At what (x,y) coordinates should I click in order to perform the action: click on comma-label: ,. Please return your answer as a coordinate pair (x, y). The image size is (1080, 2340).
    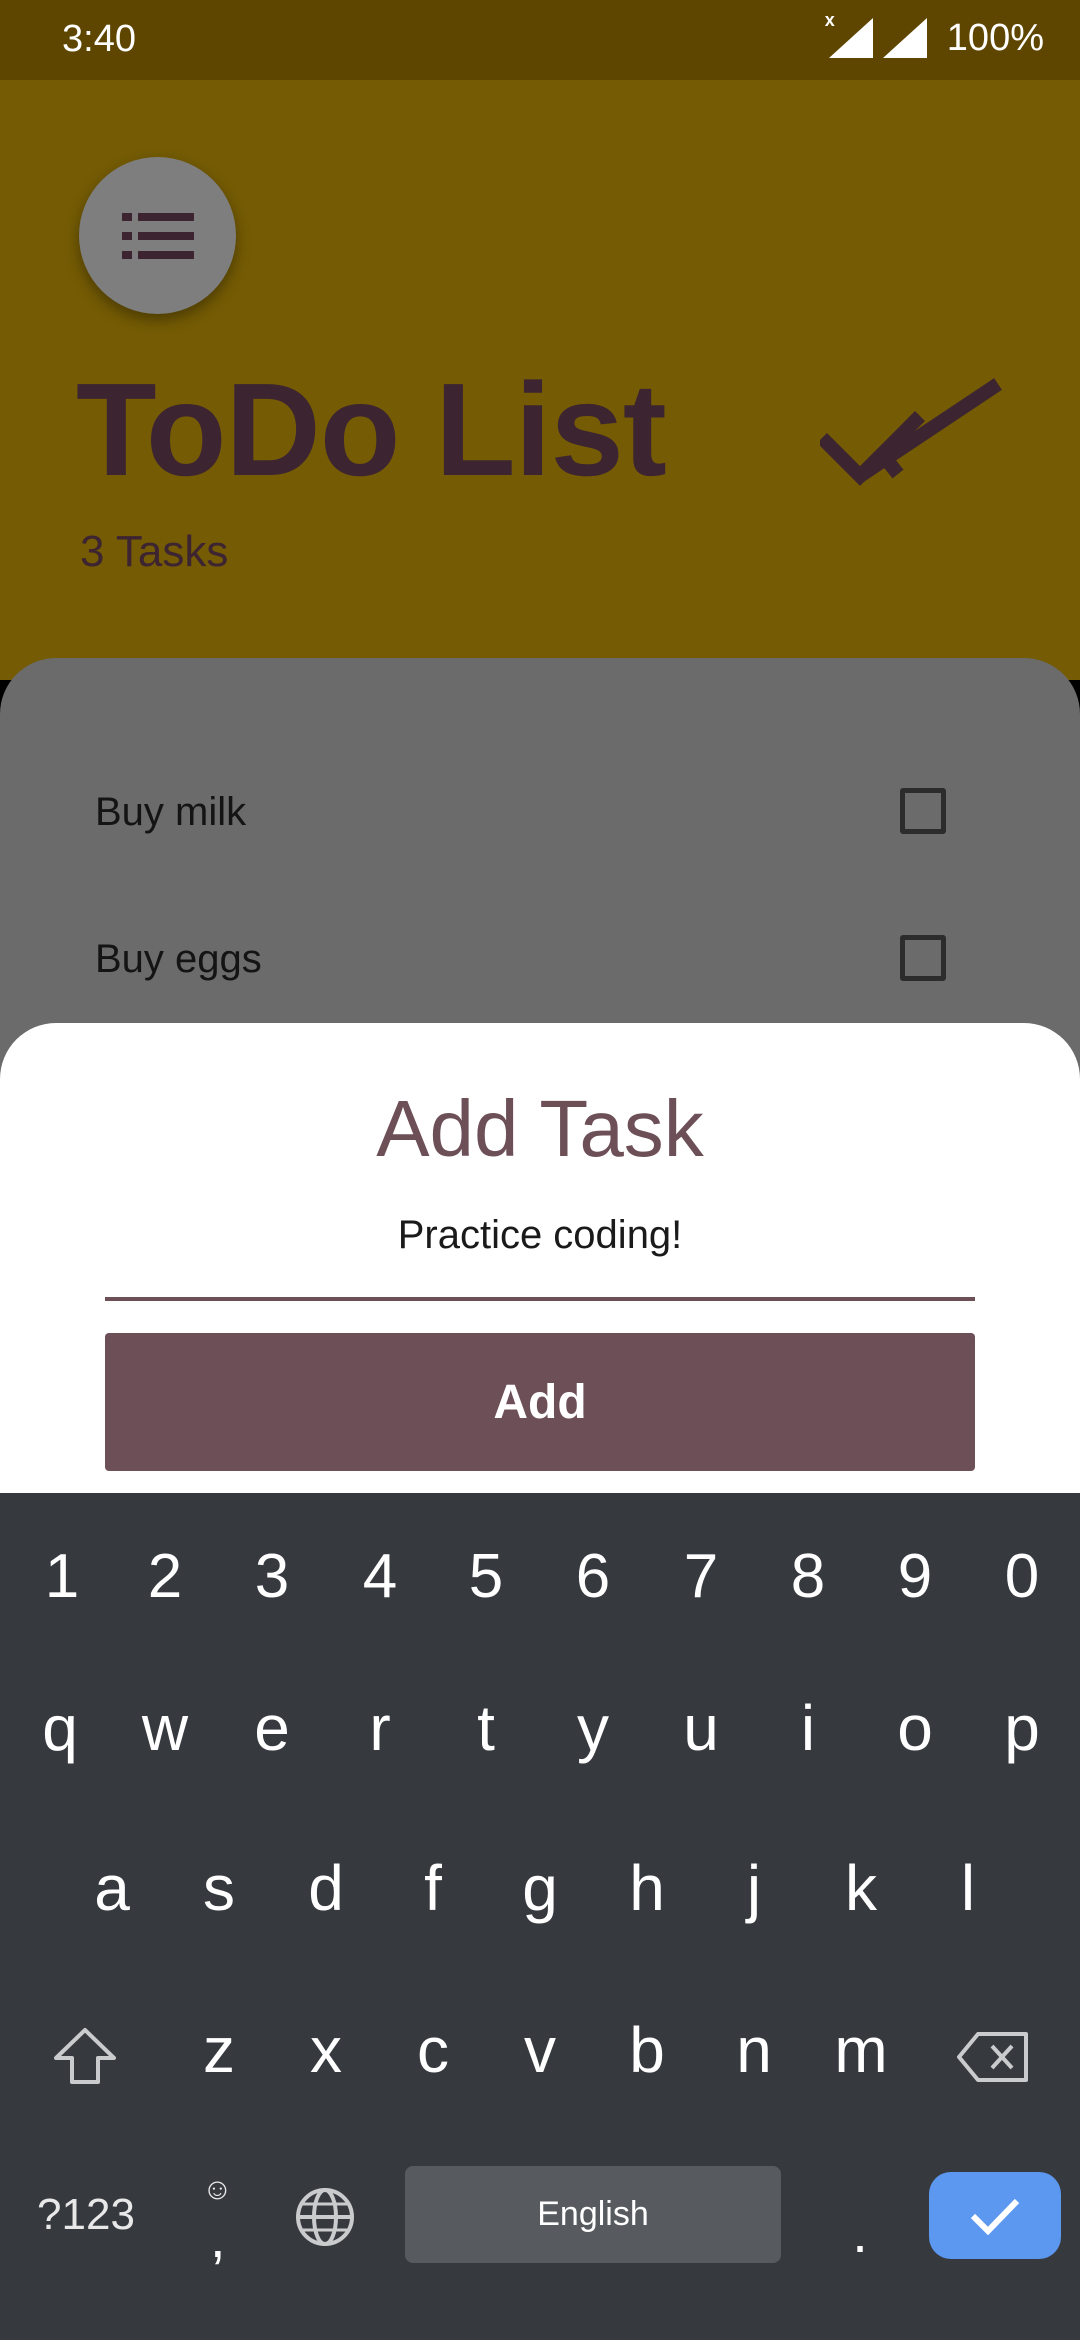
    Looking at the image, I should click on (218, 2237).